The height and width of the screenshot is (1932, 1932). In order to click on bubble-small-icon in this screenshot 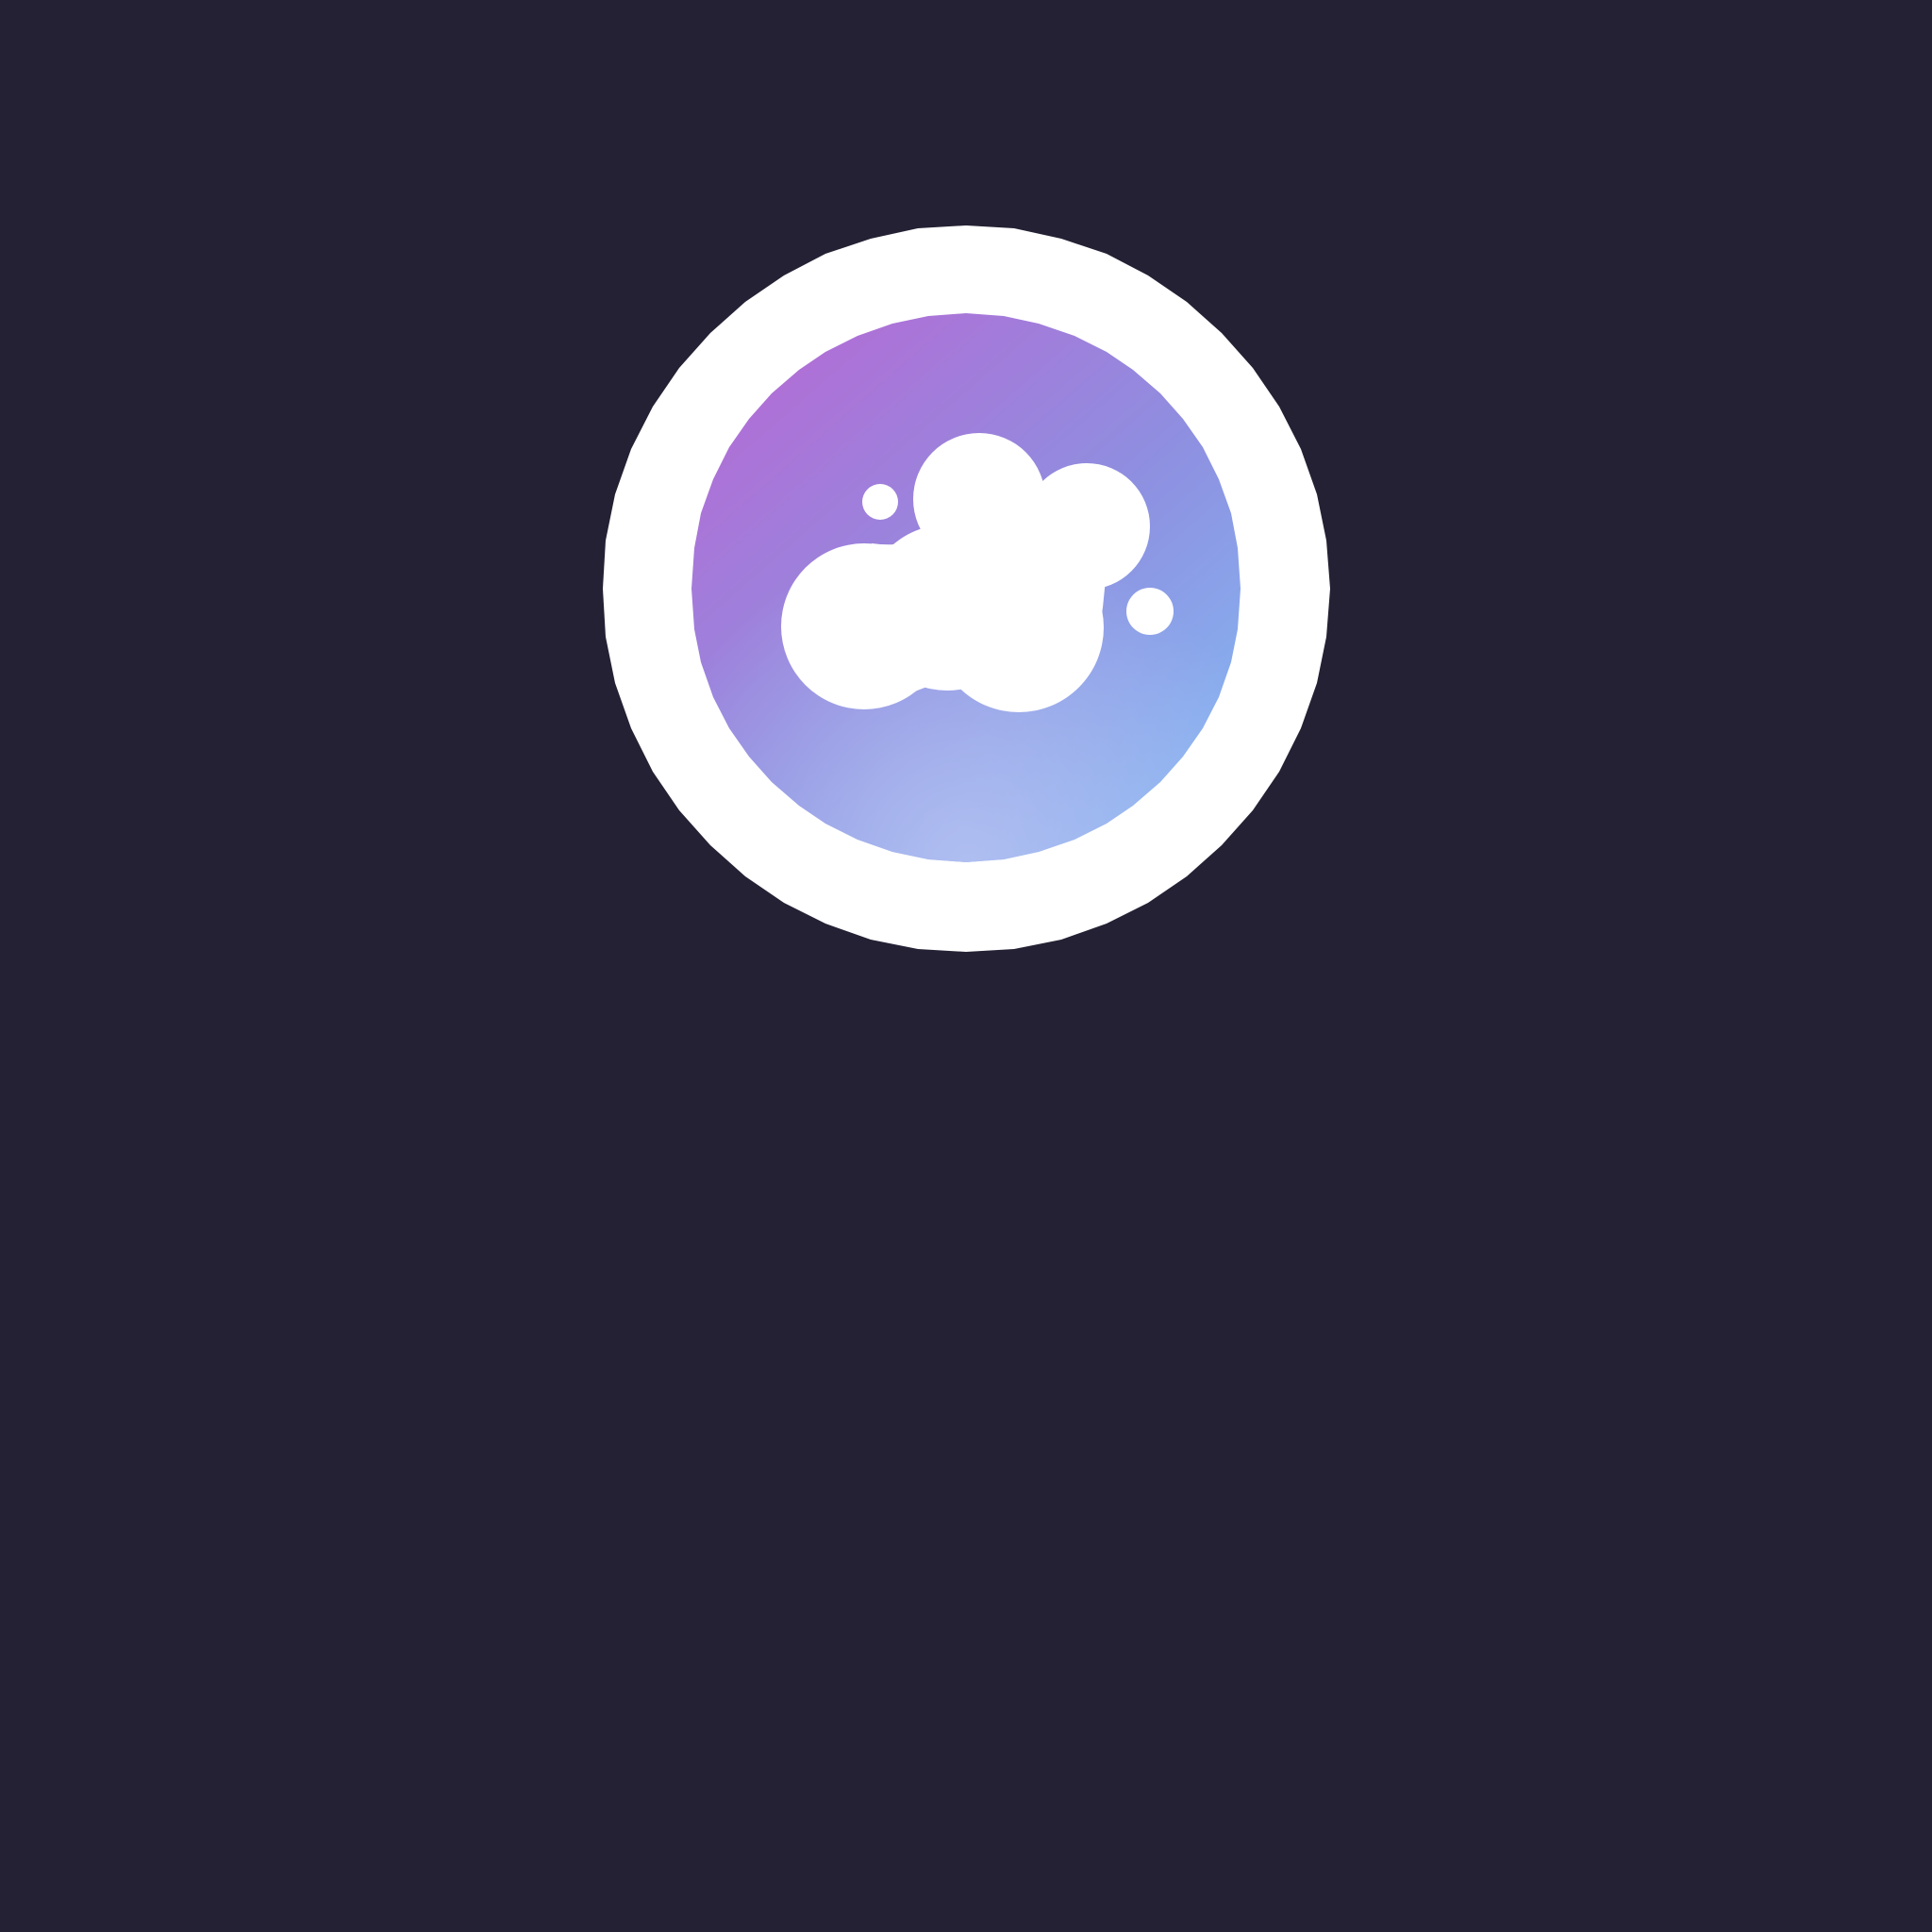, I will do `click(880, 502)`.